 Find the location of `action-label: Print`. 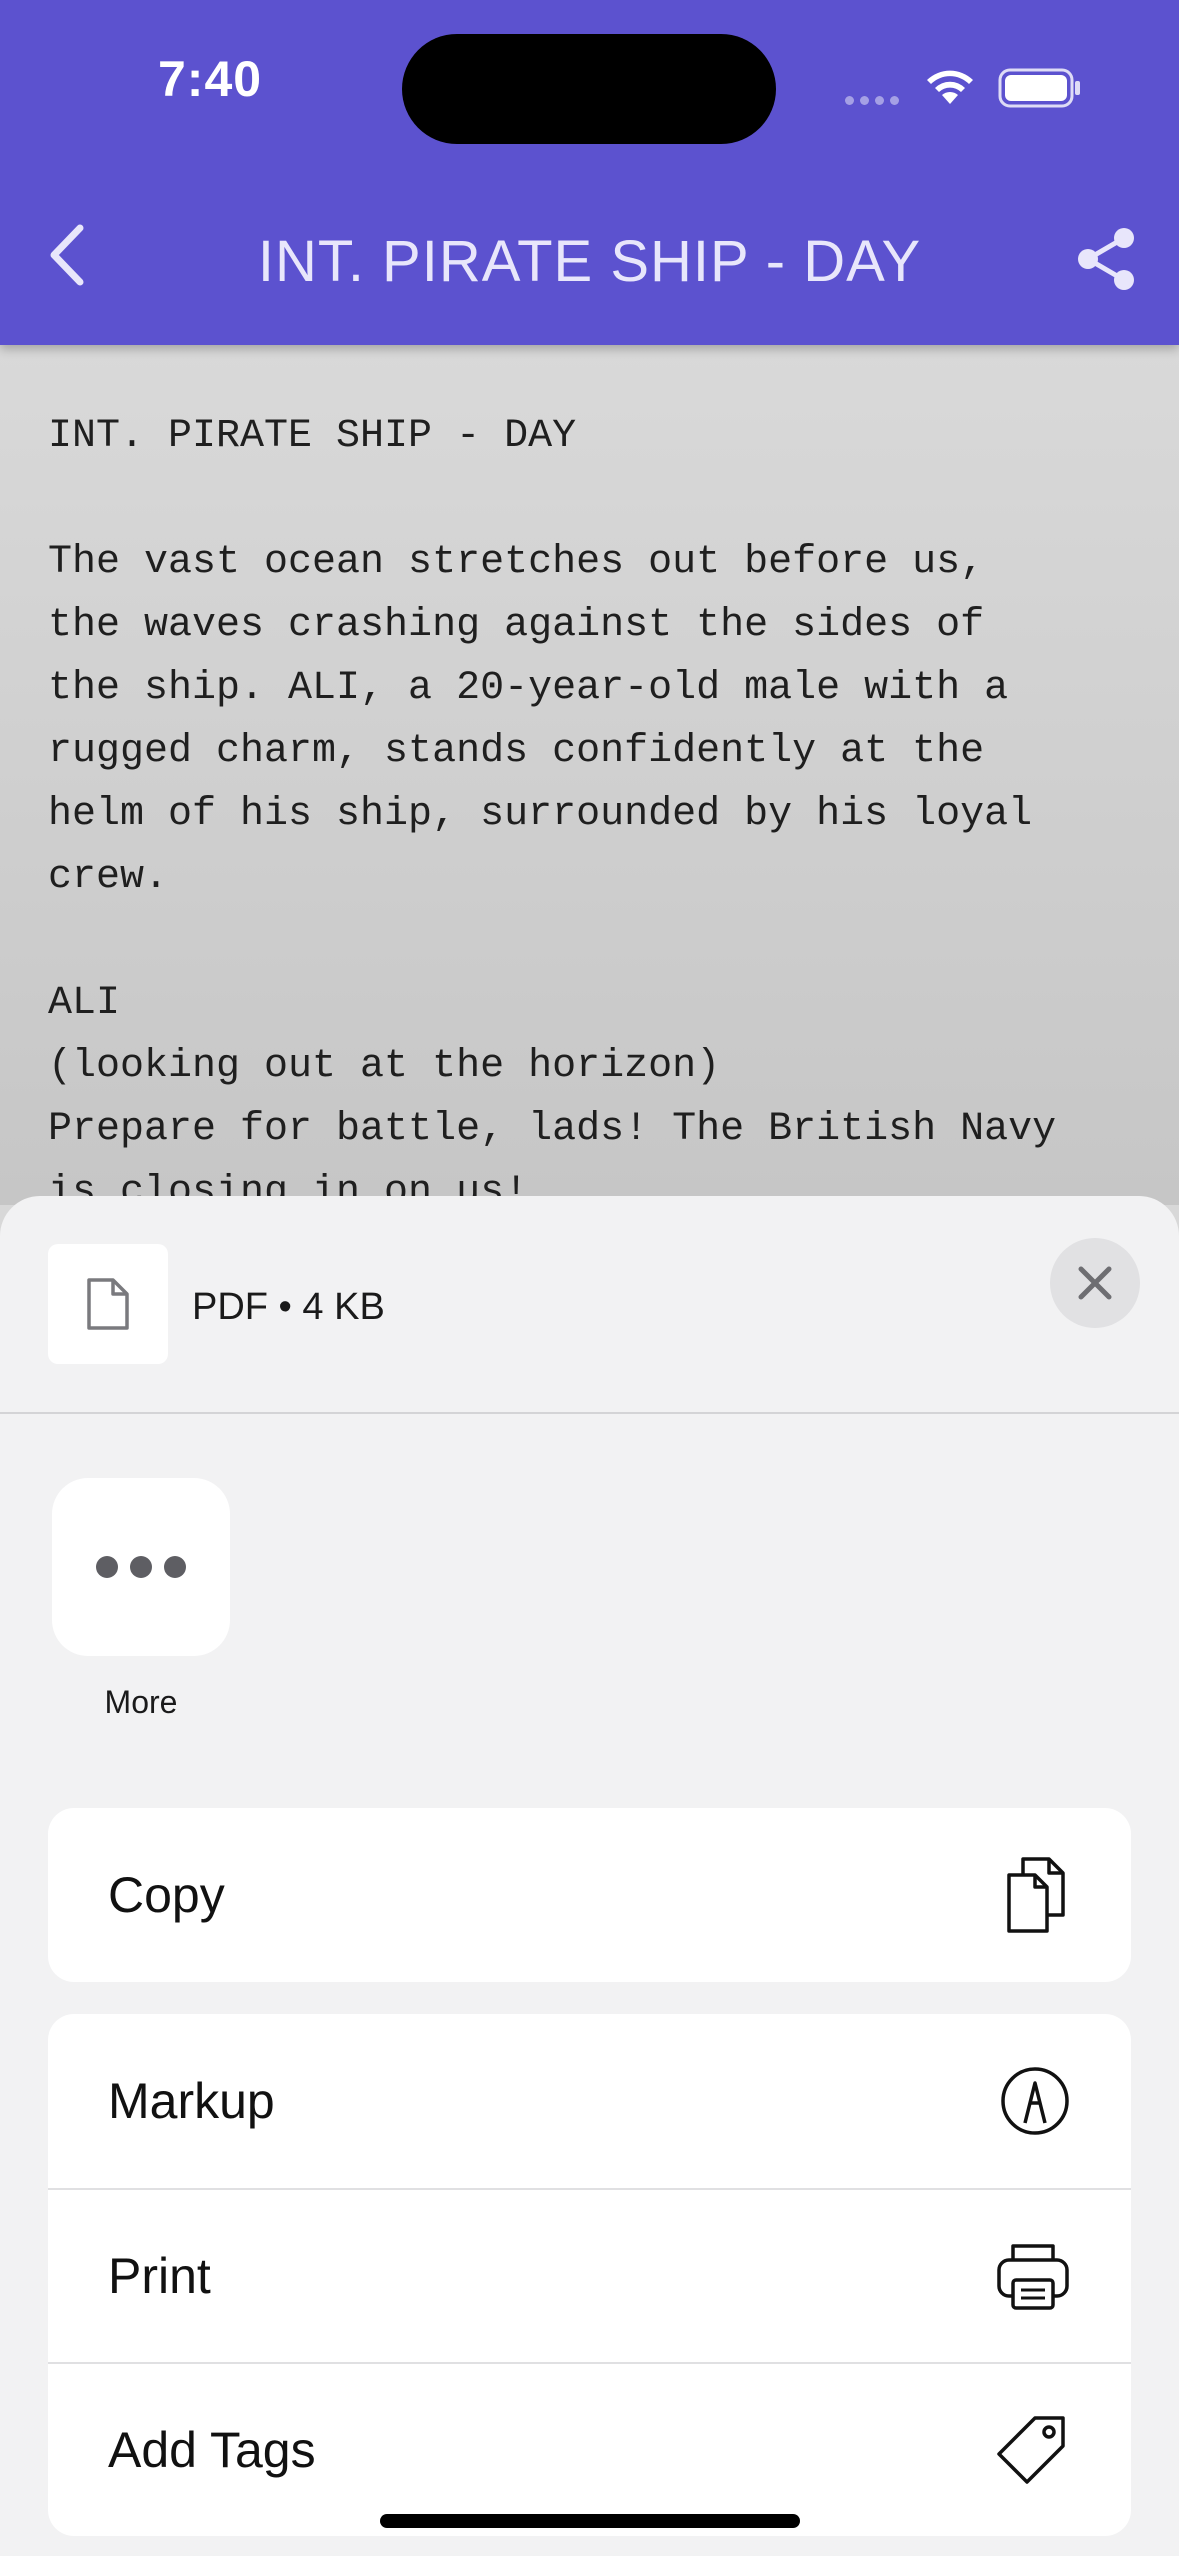

action-label: Print is located at coordinates (159, 2276).